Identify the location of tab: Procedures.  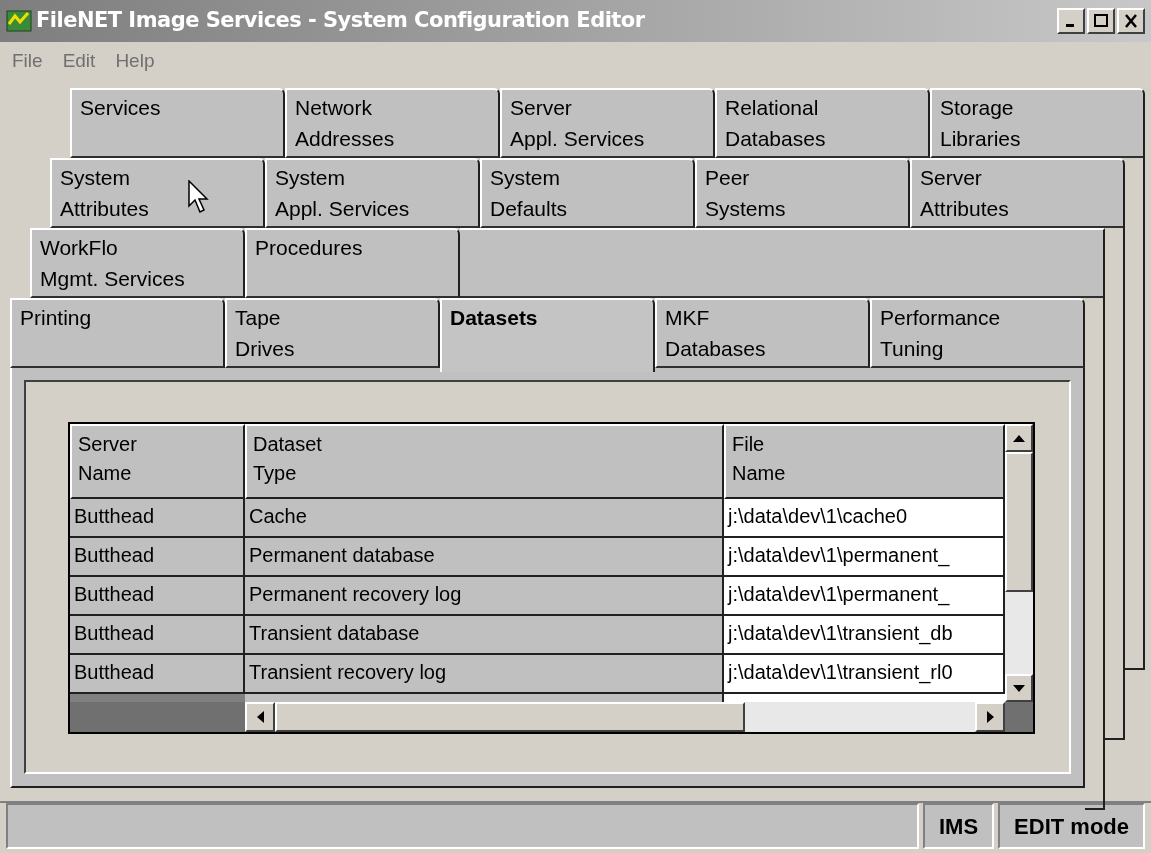
(352, 263).